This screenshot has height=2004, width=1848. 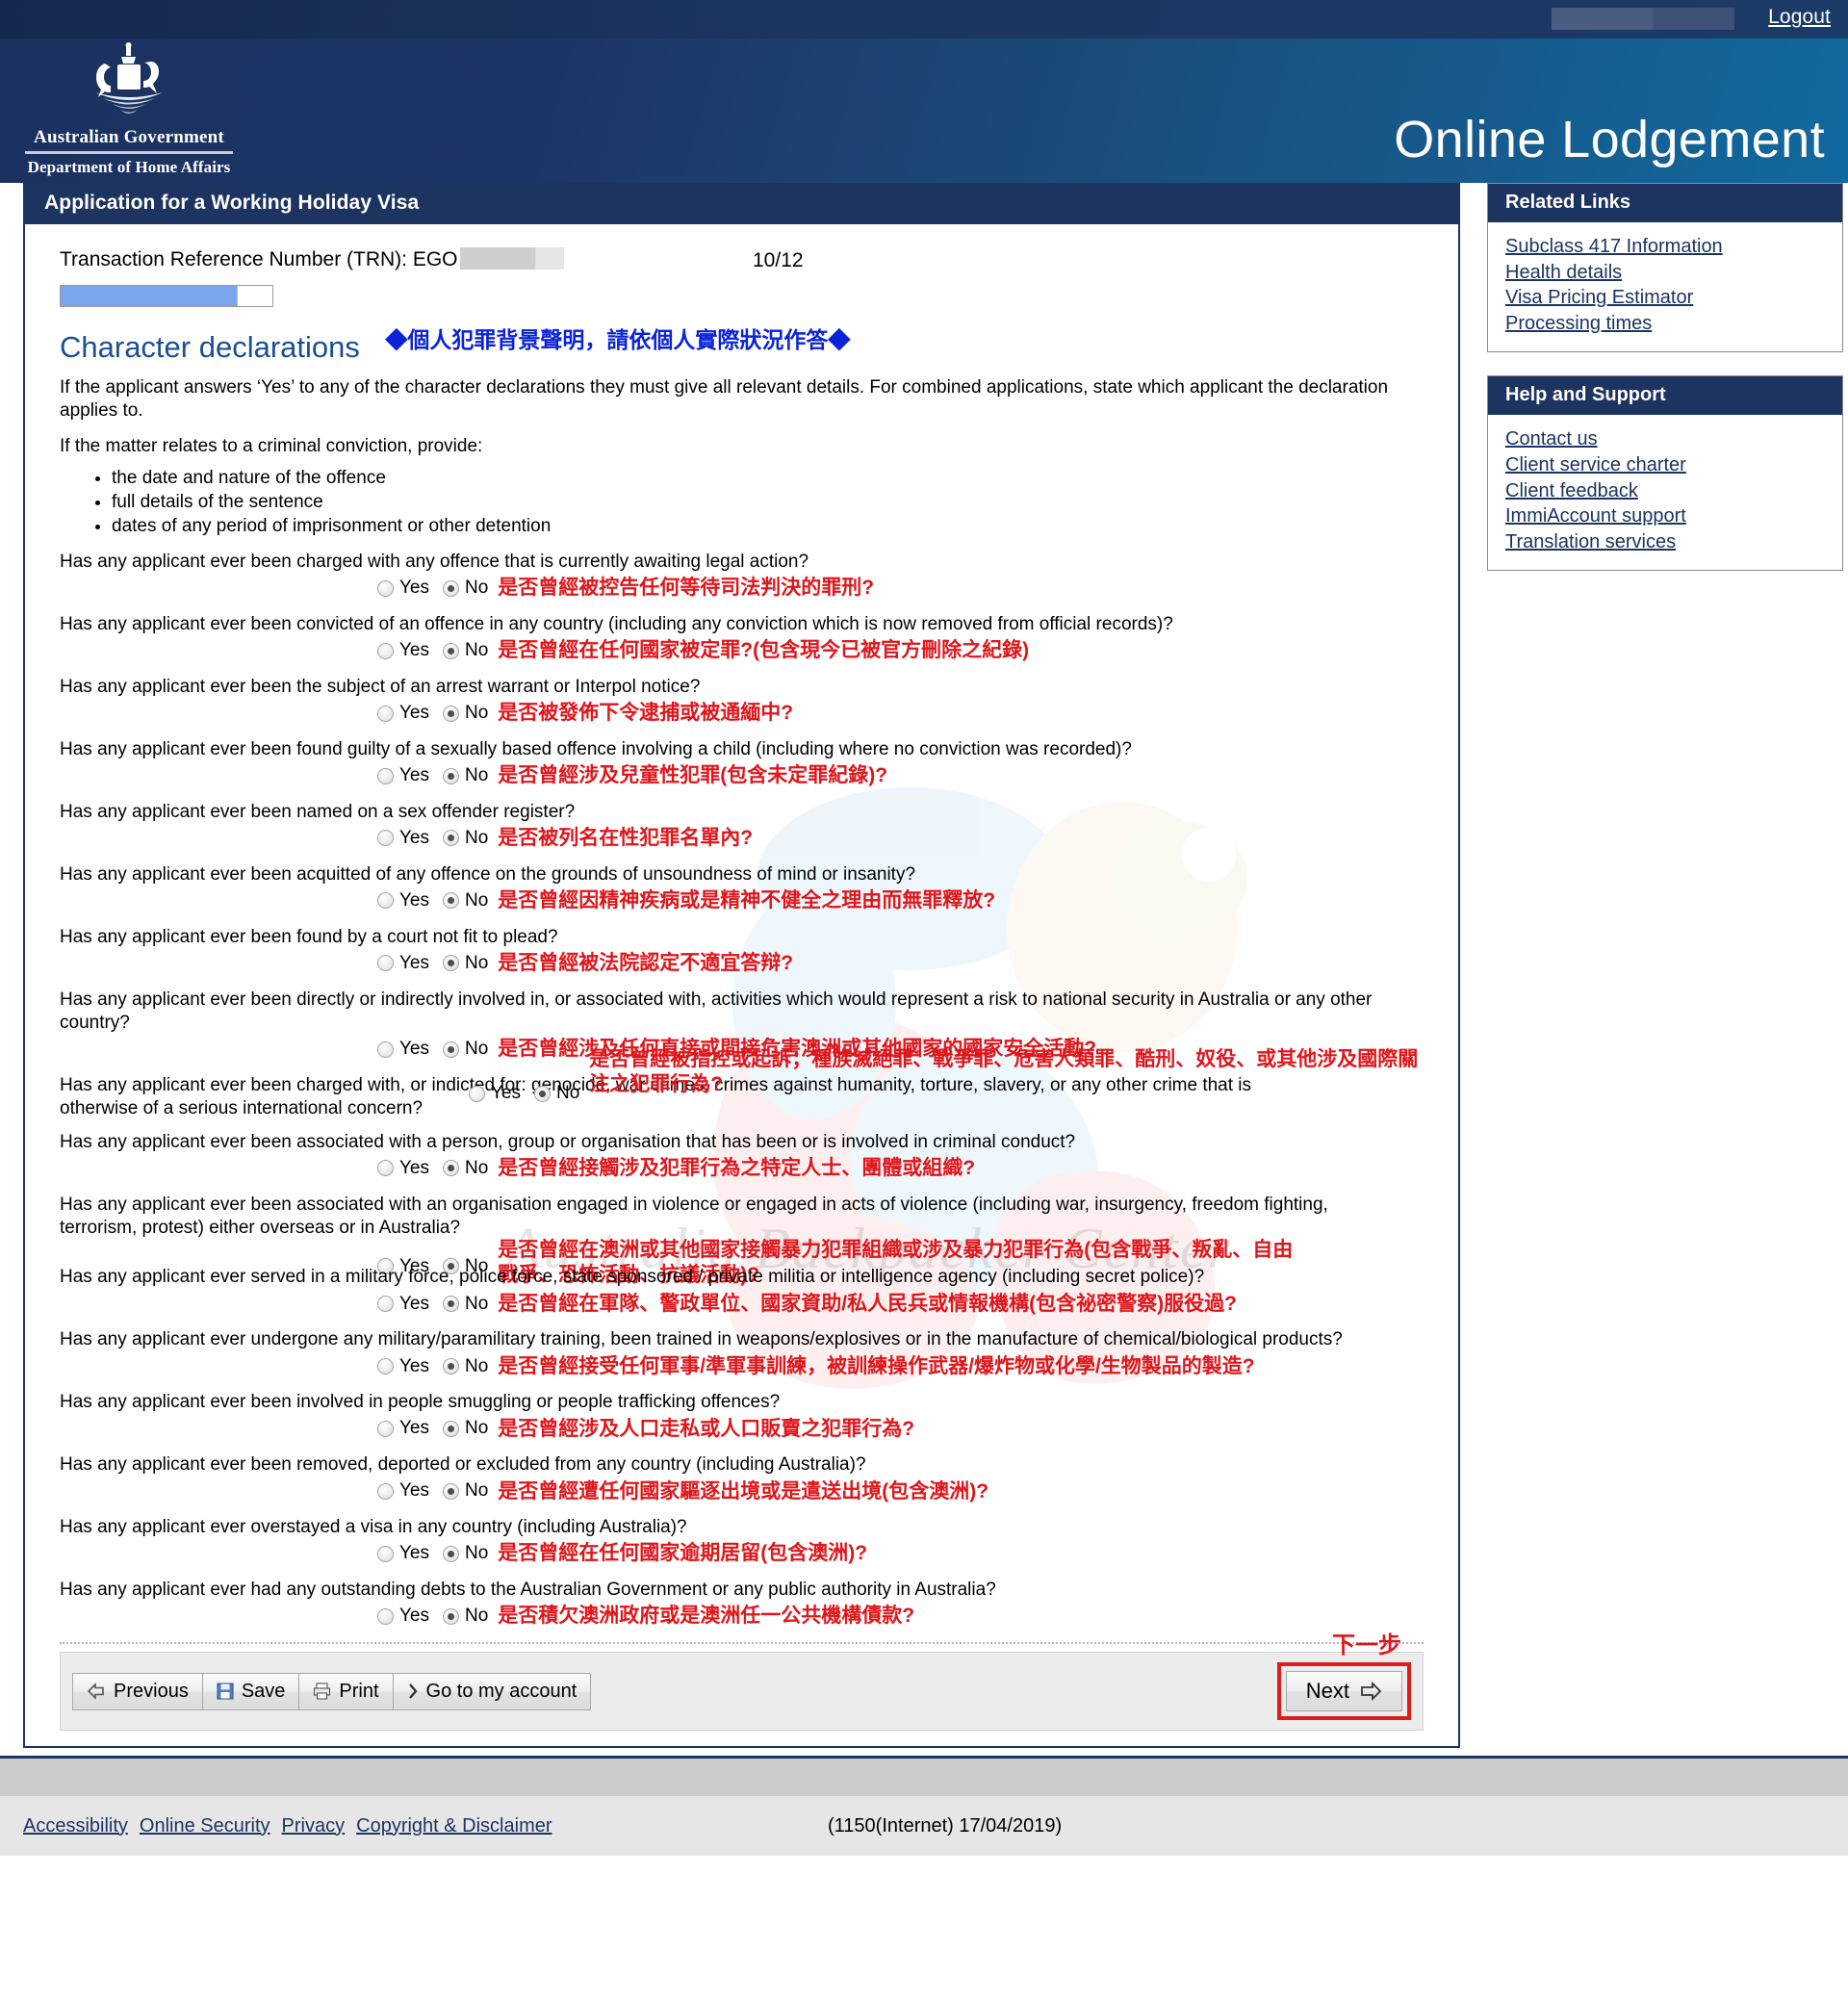 I want to click on left-button-group: Previous Save Print Go to my account, so click(x=332, y=1691).